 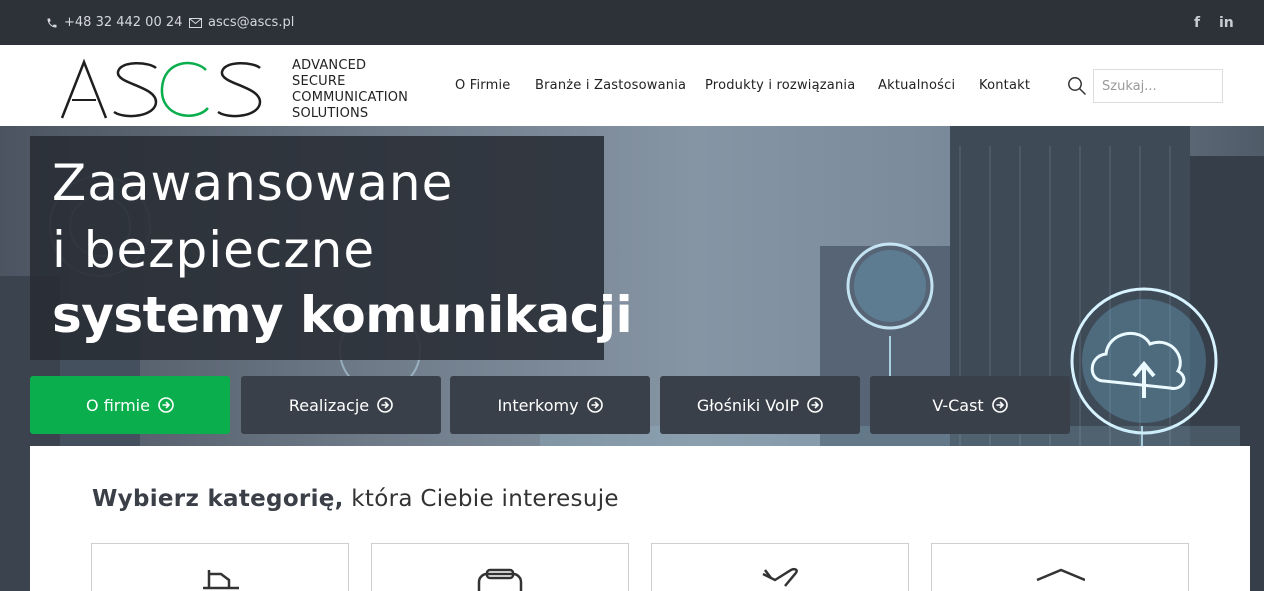 What do you see at coordinates (1060, 575) in the screenshot?
I see `building-icon` at bounding box center [1060, 575].